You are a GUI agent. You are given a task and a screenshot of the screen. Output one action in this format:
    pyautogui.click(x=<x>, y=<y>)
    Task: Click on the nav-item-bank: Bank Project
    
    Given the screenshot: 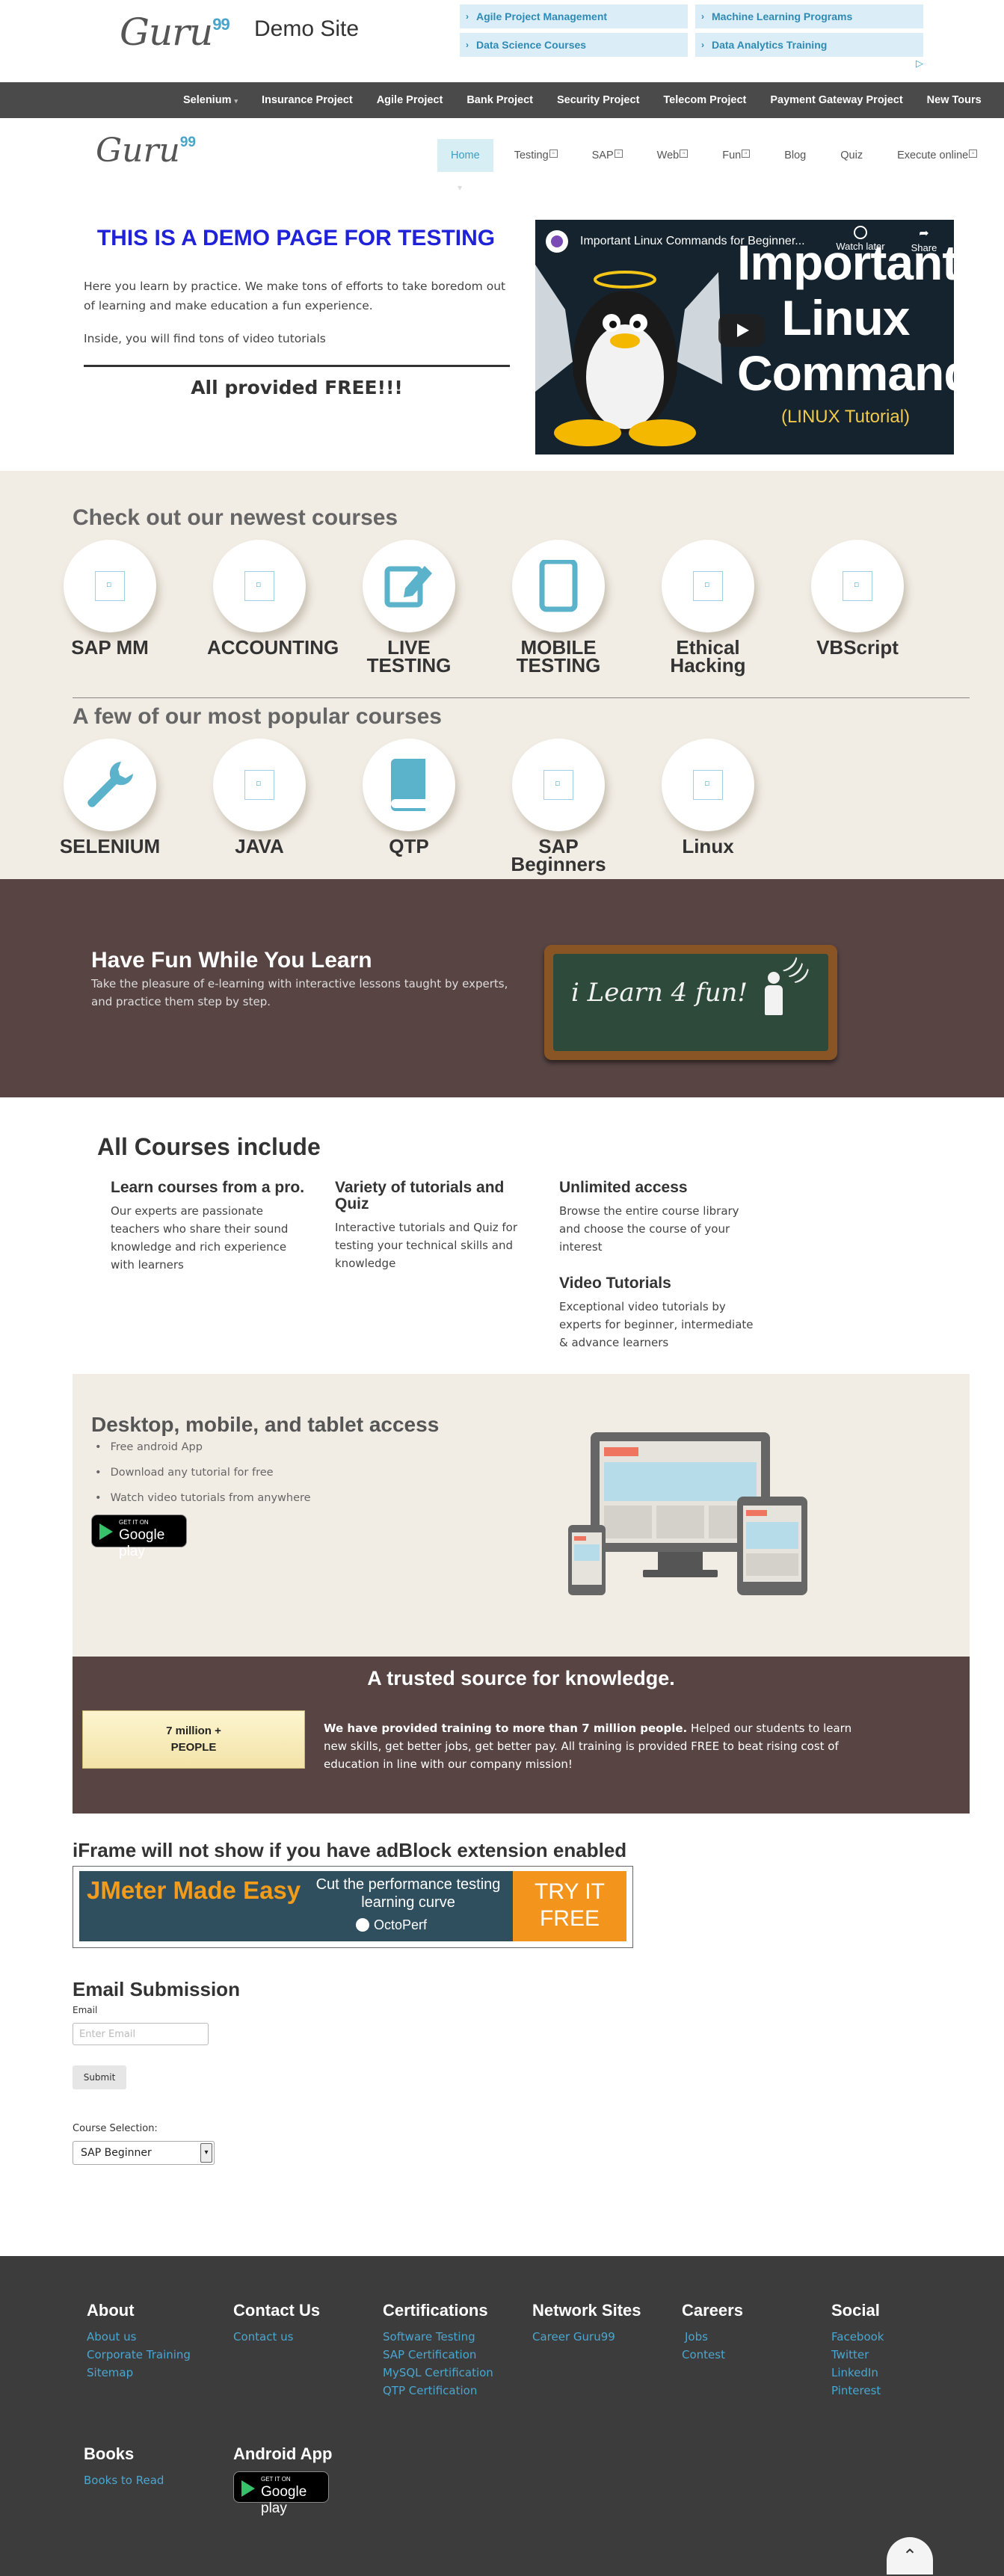 What is the action you would take?
    pyautogui.click(x=499, y=100)
    